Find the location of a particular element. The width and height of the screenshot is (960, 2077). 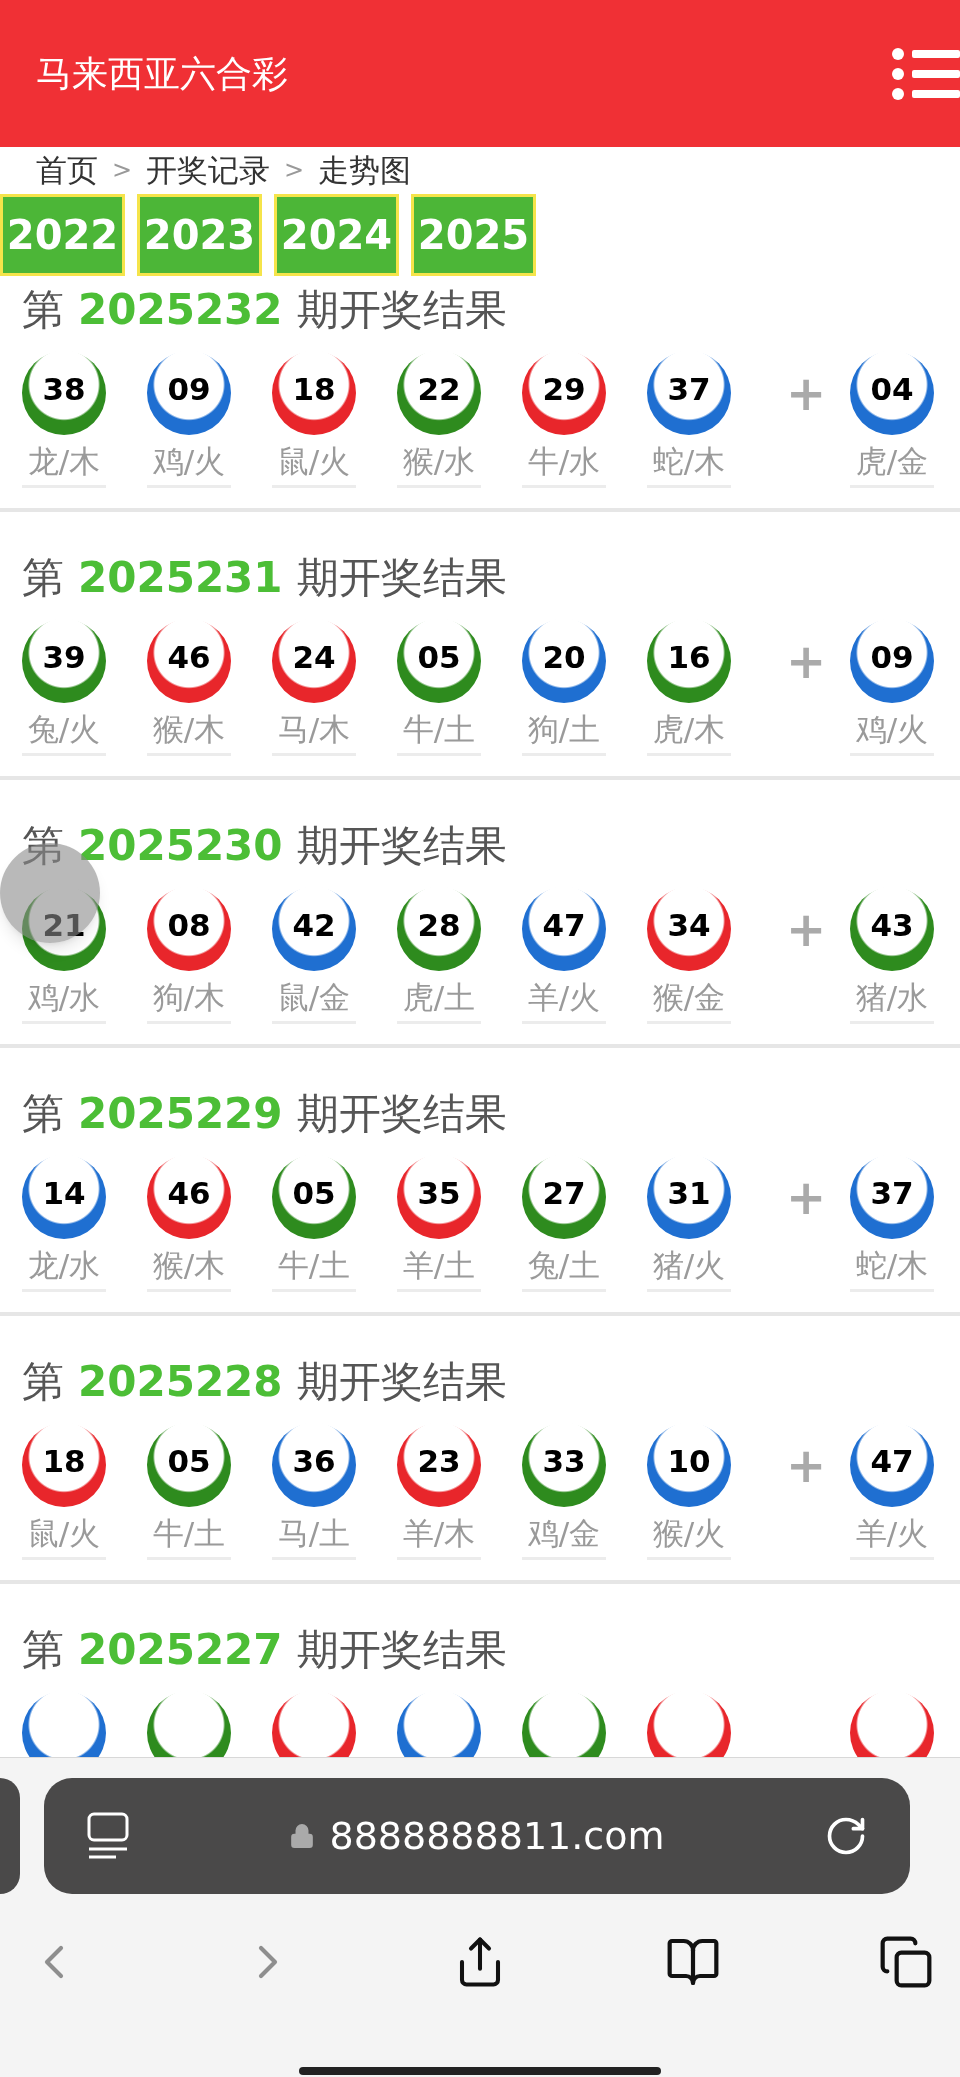

zodiac-label: 龙/水 is located at coordinates (64, 1267).